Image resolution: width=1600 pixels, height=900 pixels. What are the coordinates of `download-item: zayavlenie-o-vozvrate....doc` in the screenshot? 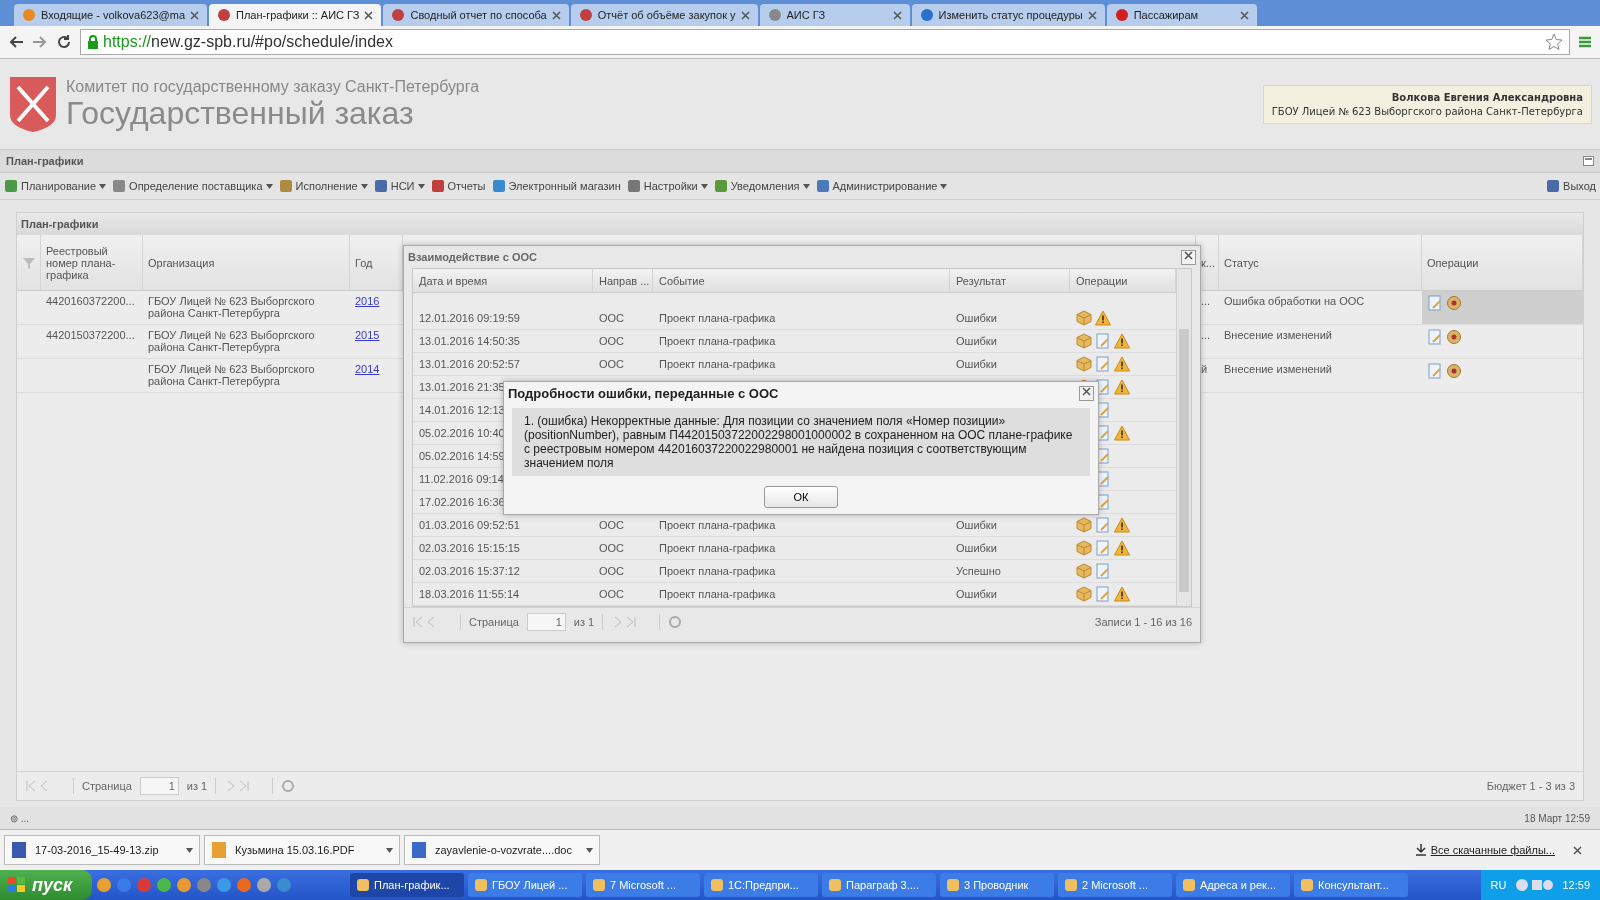 It's located at (502, 850).